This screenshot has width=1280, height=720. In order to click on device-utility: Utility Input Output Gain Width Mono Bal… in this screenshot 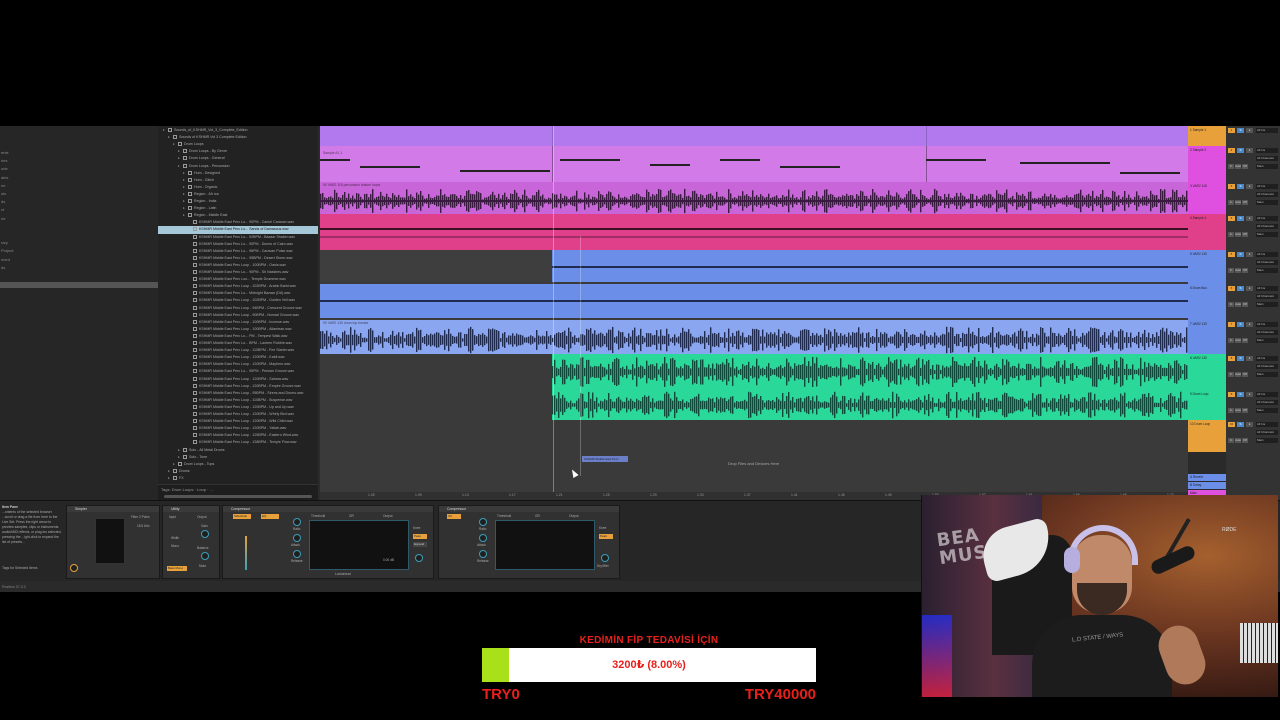, I will do `click(191, 542)`.